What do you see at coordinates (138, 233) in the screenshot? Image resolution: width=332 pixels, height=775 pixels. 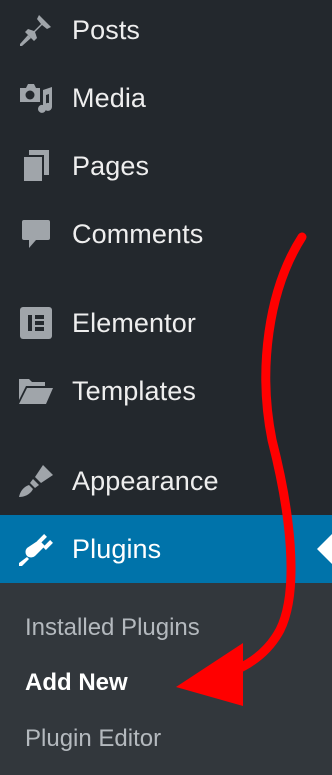 I see `menu-item-label: Comments` at bounding box center [138, 233].